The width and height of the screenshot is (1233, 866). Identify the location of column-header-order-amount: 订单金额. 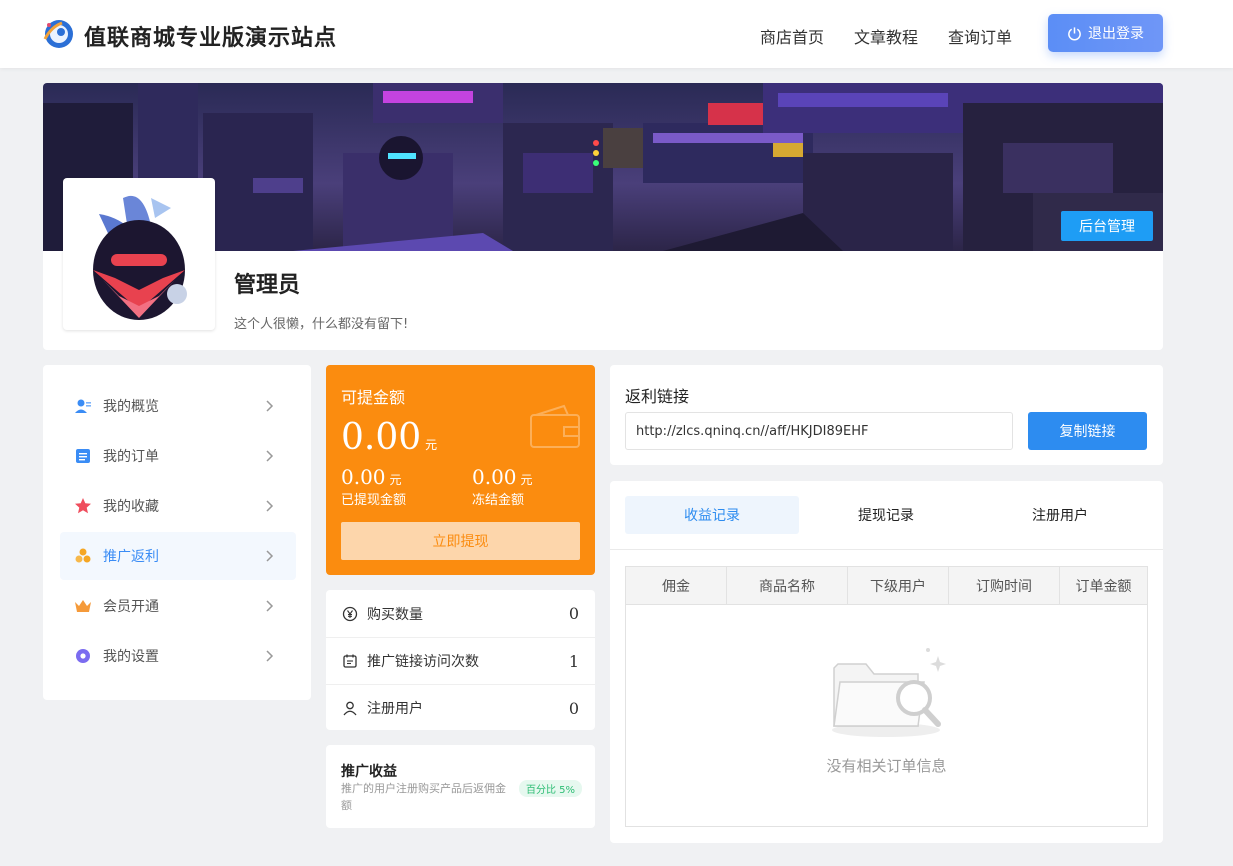
(1103, 587).